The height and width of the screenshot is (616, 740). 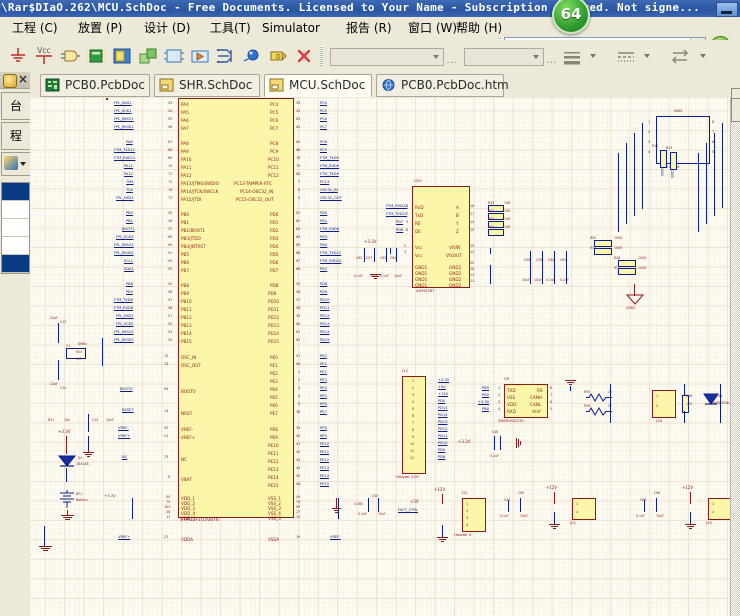 I want to click on panel-tree-list, so click(x=15, y=228).